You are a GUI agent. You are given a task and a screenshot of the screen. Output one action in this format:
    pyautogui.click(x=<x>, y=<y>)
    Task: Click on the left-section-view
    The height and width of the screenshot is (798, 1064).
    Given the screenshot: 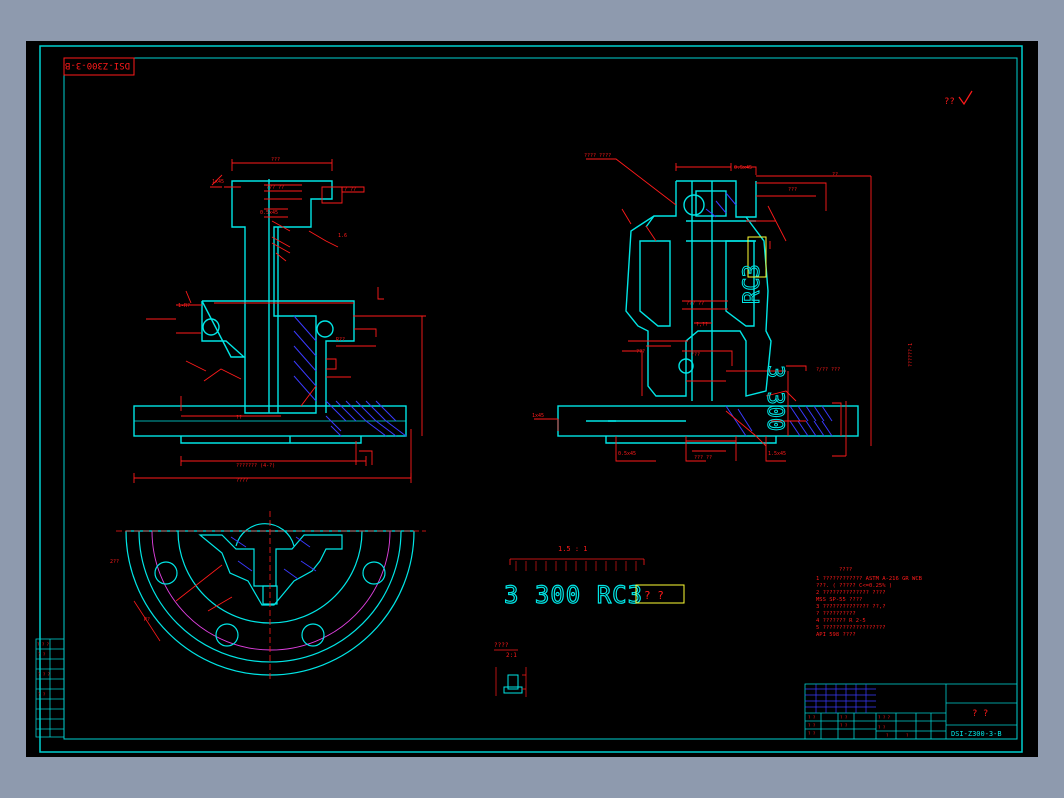 What is the action you would take?
    pyautogui.click(x=270, y=311)
    